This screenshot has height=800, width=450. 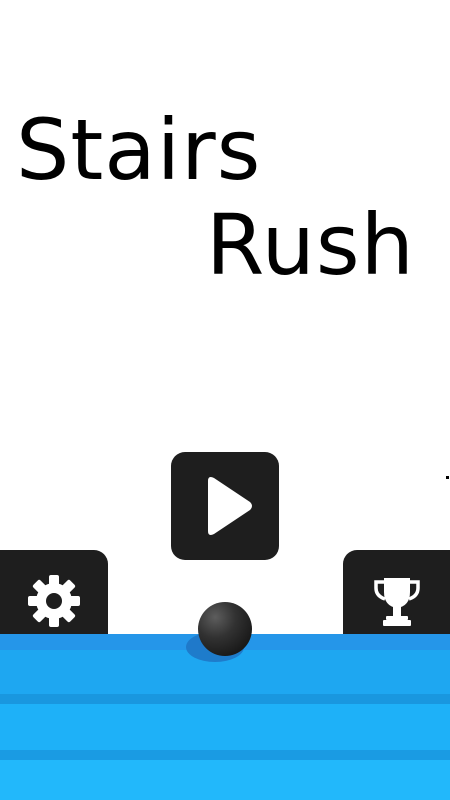 What do you see at coordinates (310, 245) in the screenshot?
I see `game-title-line-2: Rush` at bounding box center [310, 245].